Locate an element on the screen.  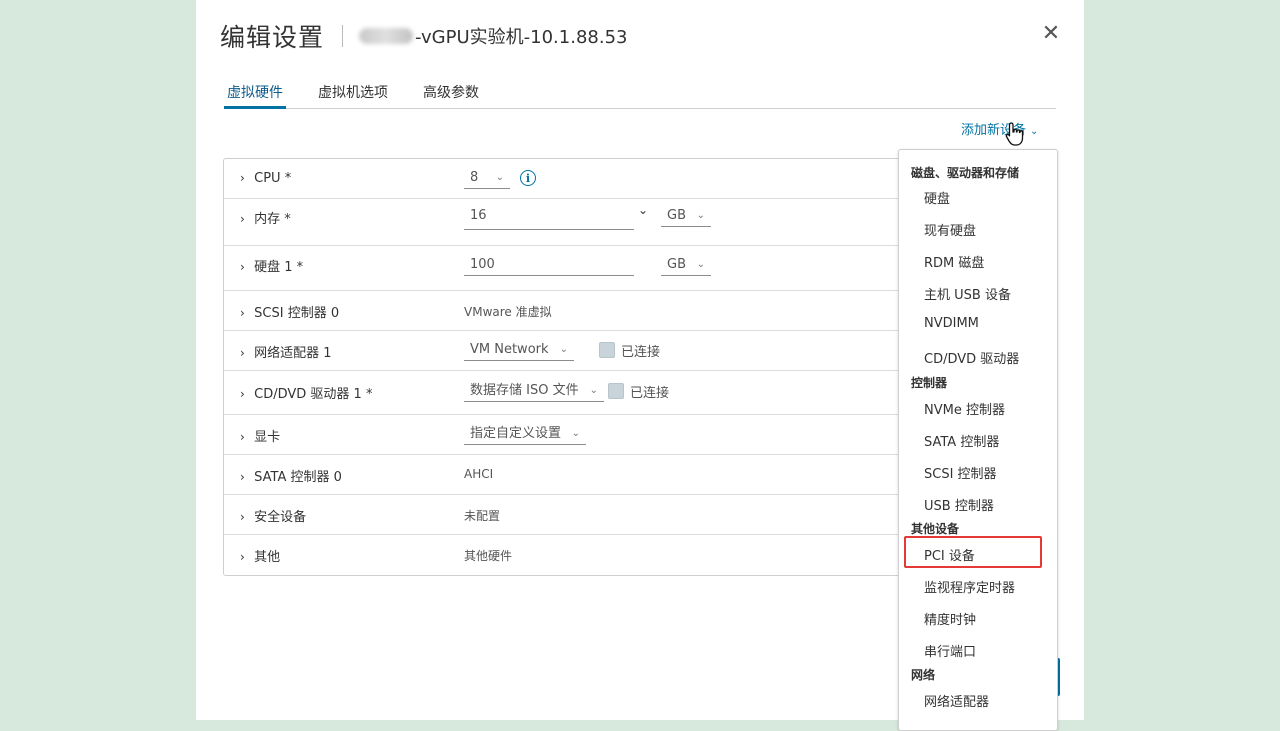
network-connected-label: 已连接 is located at coordinates (641, 352).